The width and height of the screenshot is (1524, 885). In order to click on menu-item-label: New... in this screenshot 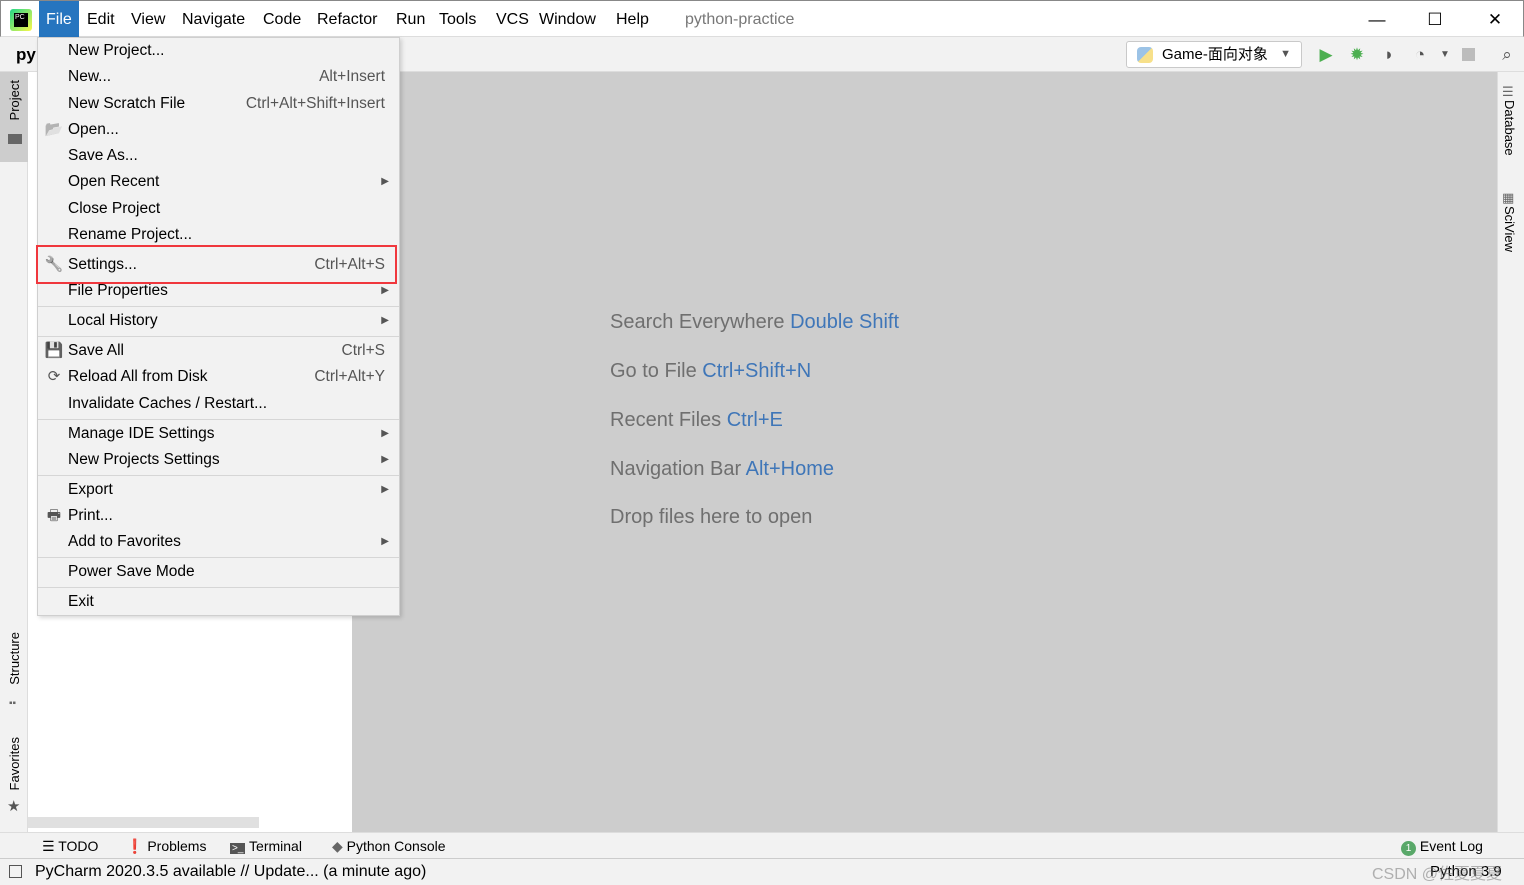, I will do `click(90, 76)`.